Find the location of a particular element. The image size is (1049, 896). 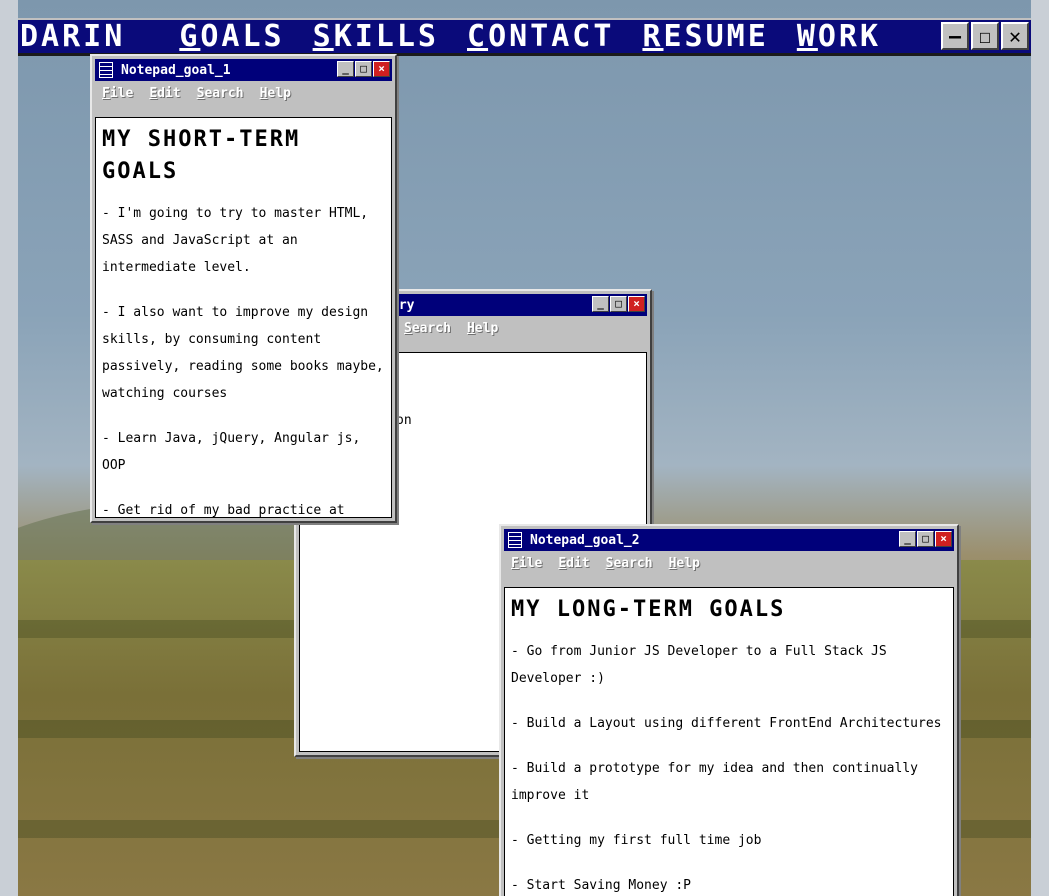

nav-contact: CONTACT is located at coordinates (540, 36).